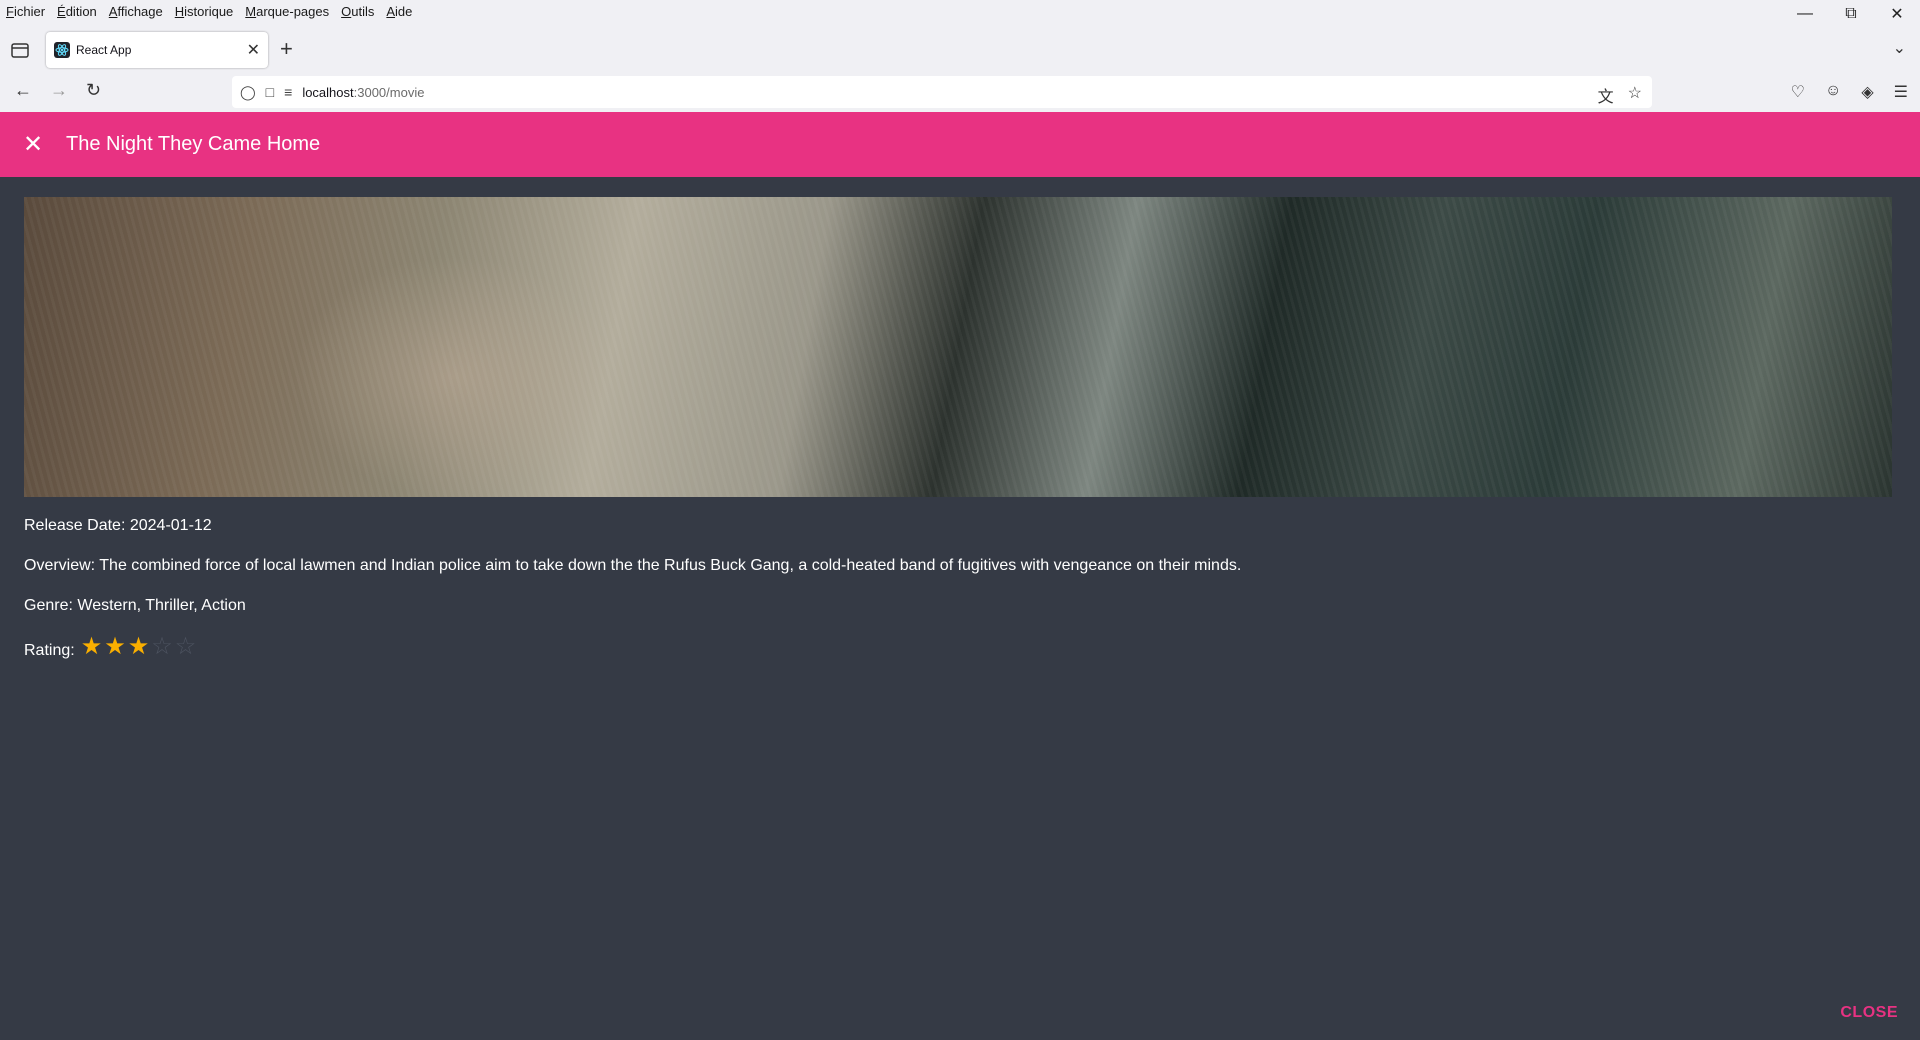  What do you see at coordinates (270, 92) in the screenshot?
I see `page-icon: □` at bounding box center [270, 92].